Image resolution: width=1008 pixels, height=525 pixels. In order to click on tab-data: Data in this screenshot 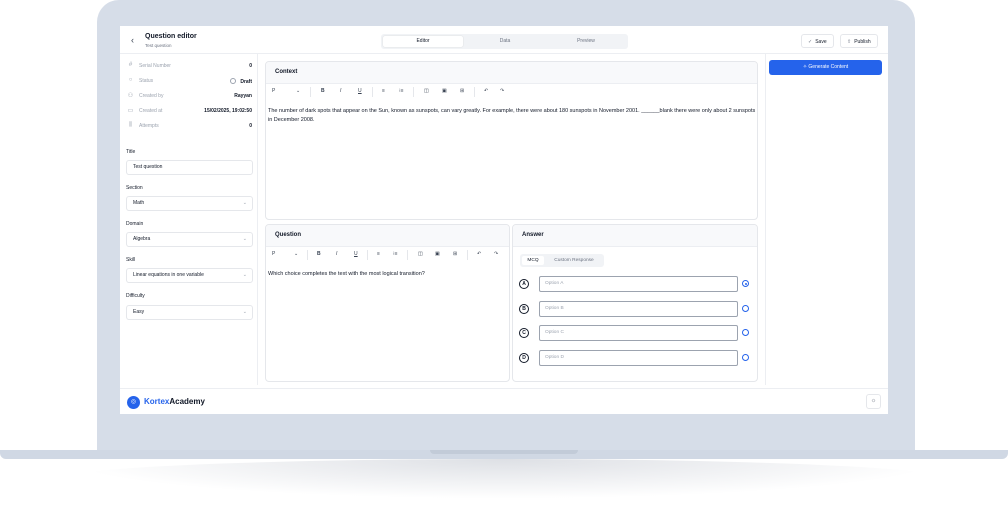, I will do `click(505, 41)`.